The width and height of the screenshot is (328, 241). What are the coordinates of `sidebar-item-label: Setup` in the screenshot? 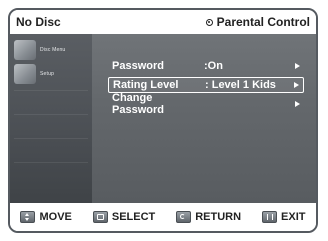 It's located at (47, 74).